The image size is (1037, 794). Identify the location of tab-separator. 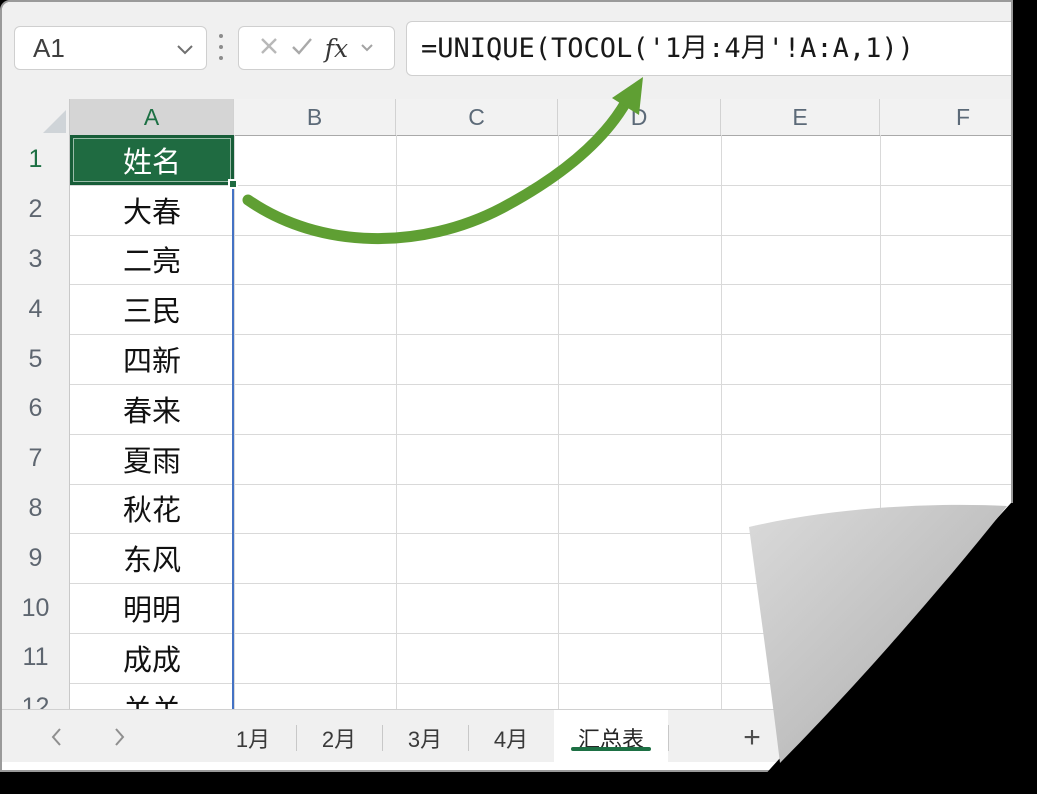
(668, 738).